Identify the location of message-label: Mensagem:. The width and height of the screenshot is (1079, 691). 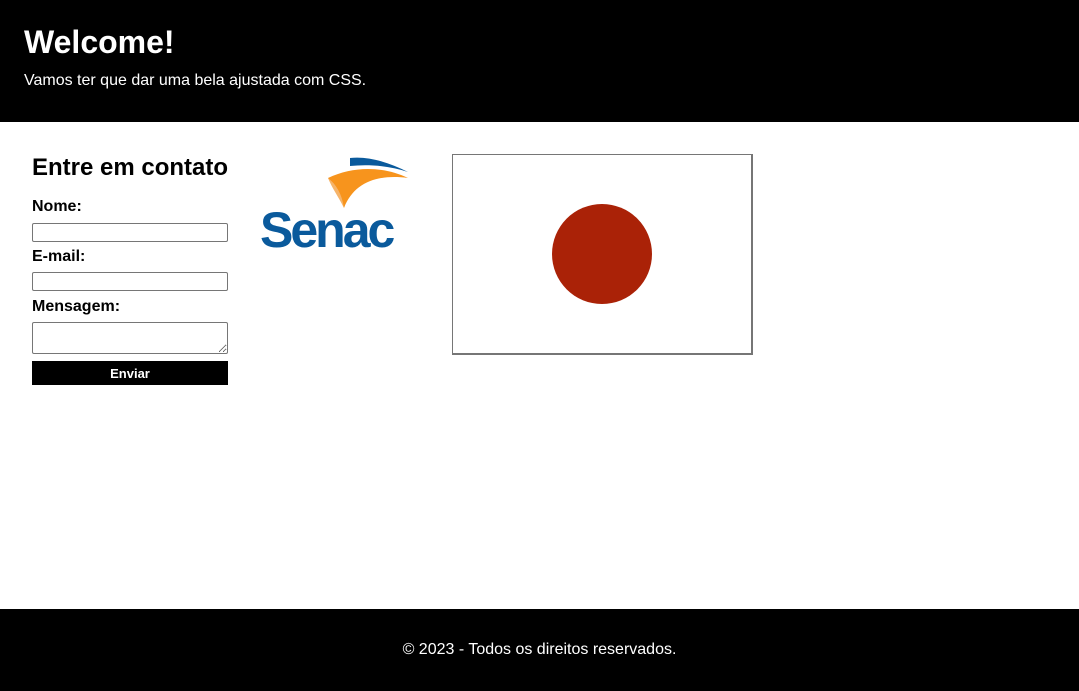
(76, 306).